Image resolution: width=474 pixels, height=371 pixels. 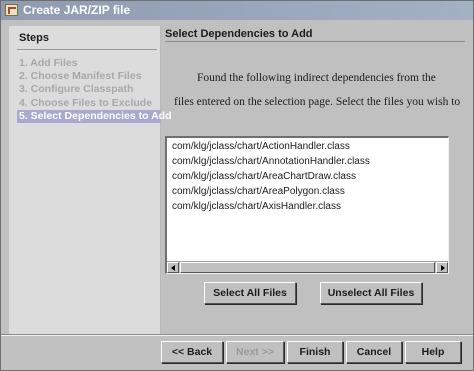 What do you see at coordinates (48, 63) in the screenshot?
I see `step-add-files: 1. Add Files` at bounding box center [48, 63].